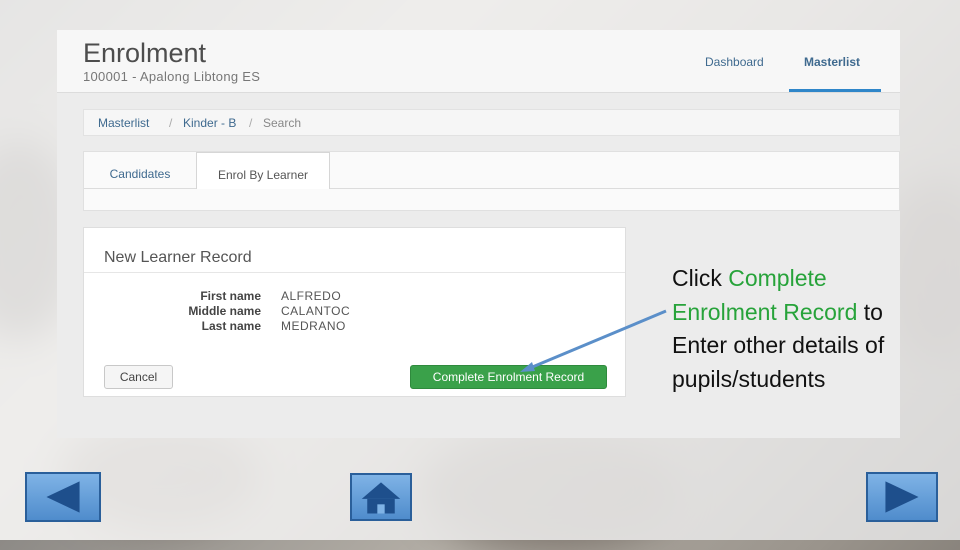 The height and width of the screenshot is (550, 960). What do you see at coordinates (140, 170) in the screenshot?
I see `tab-candidates: Candidates` at bounding box center [140, 170].